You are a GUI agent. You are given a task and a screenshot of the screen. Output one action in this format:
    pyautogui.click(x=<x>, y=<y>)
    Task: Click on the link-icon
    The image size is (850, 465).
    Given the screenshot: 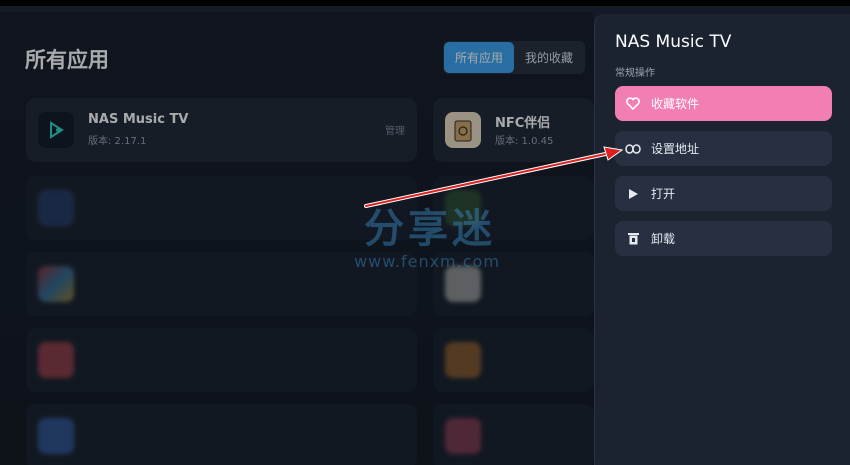 What is the action you would take?
    pyautogui.click(x=633, y=149)
    